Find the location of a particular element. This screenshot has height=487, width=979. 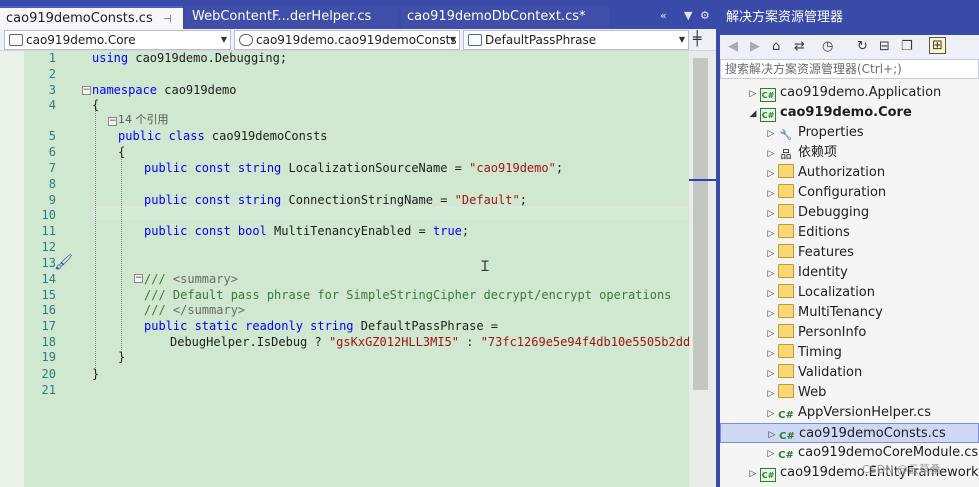

chevron-down-icon: ▼ is located at coordinates (223, 39).